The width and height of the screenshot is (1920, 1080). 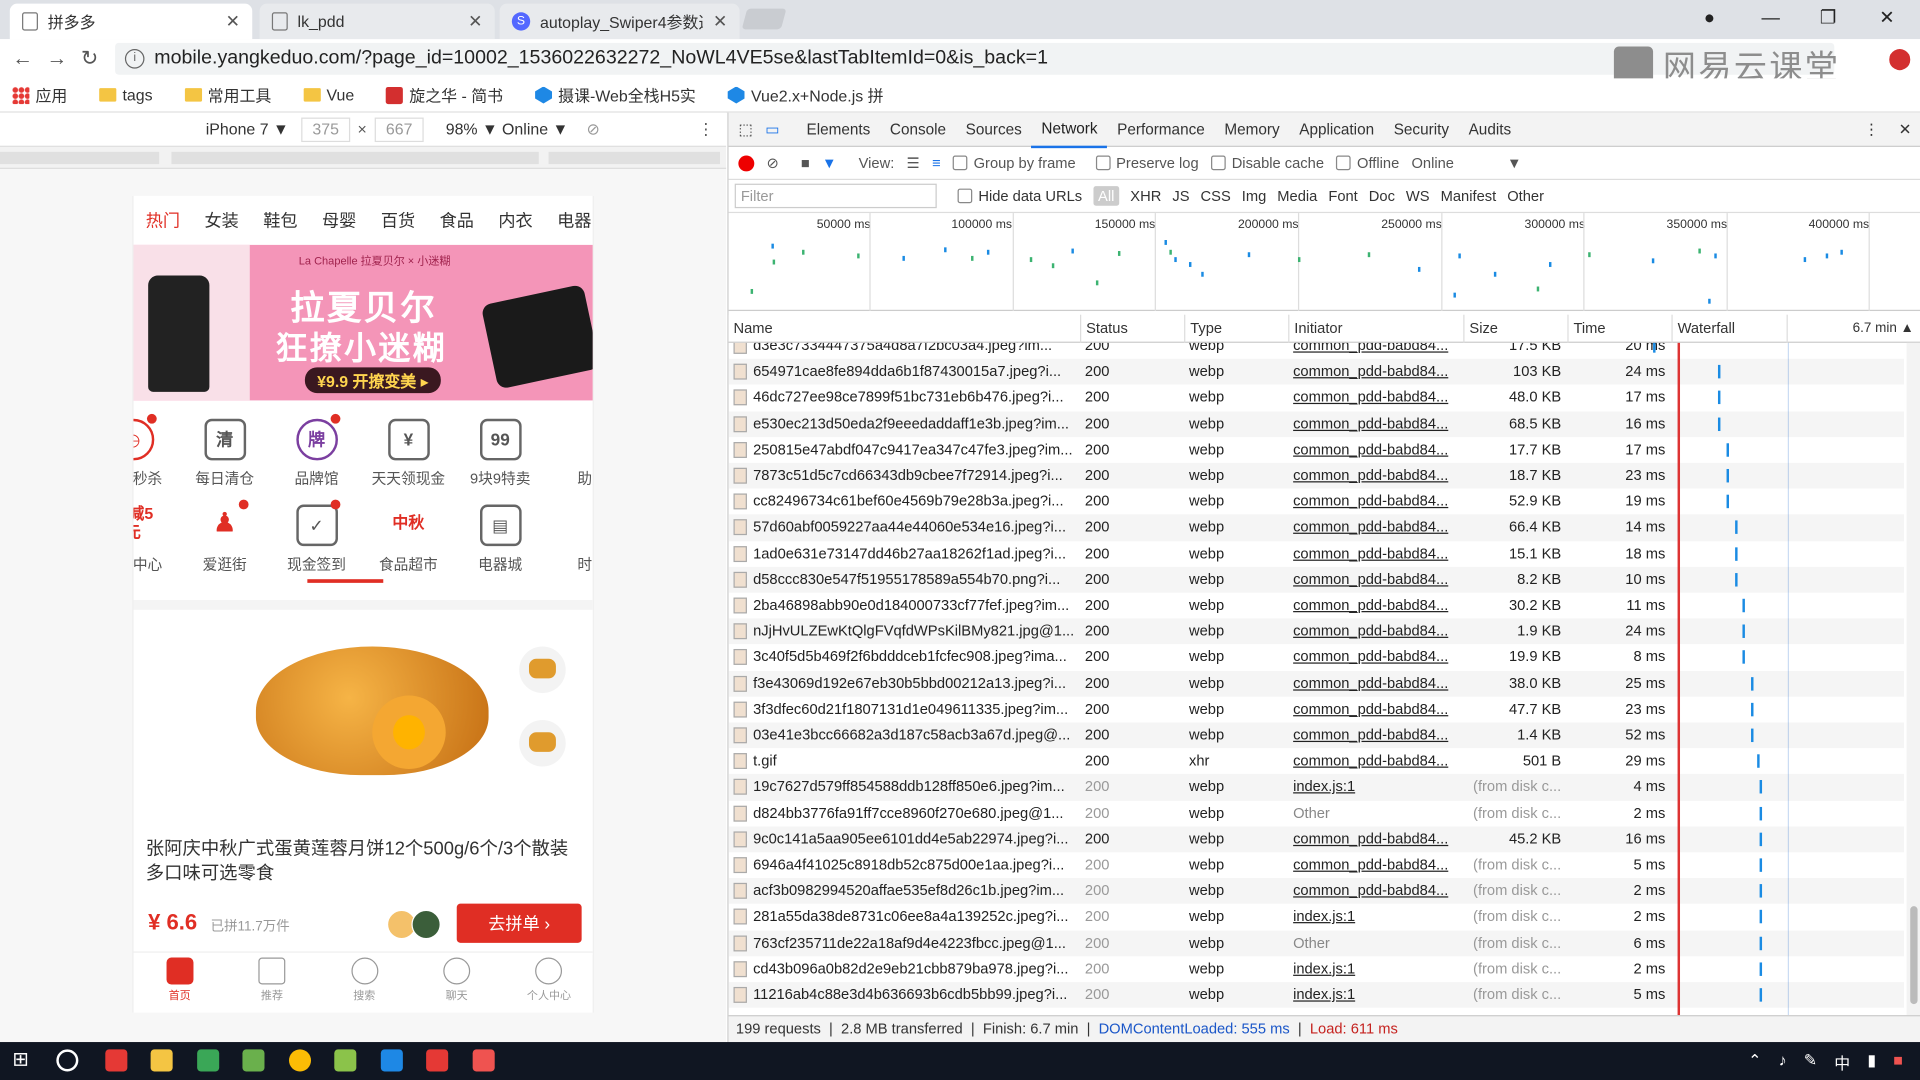 What do you see at coordinates (326, 130) in the screenshot?
I see `device-width-input: 375` at bounding box center [326, 130].